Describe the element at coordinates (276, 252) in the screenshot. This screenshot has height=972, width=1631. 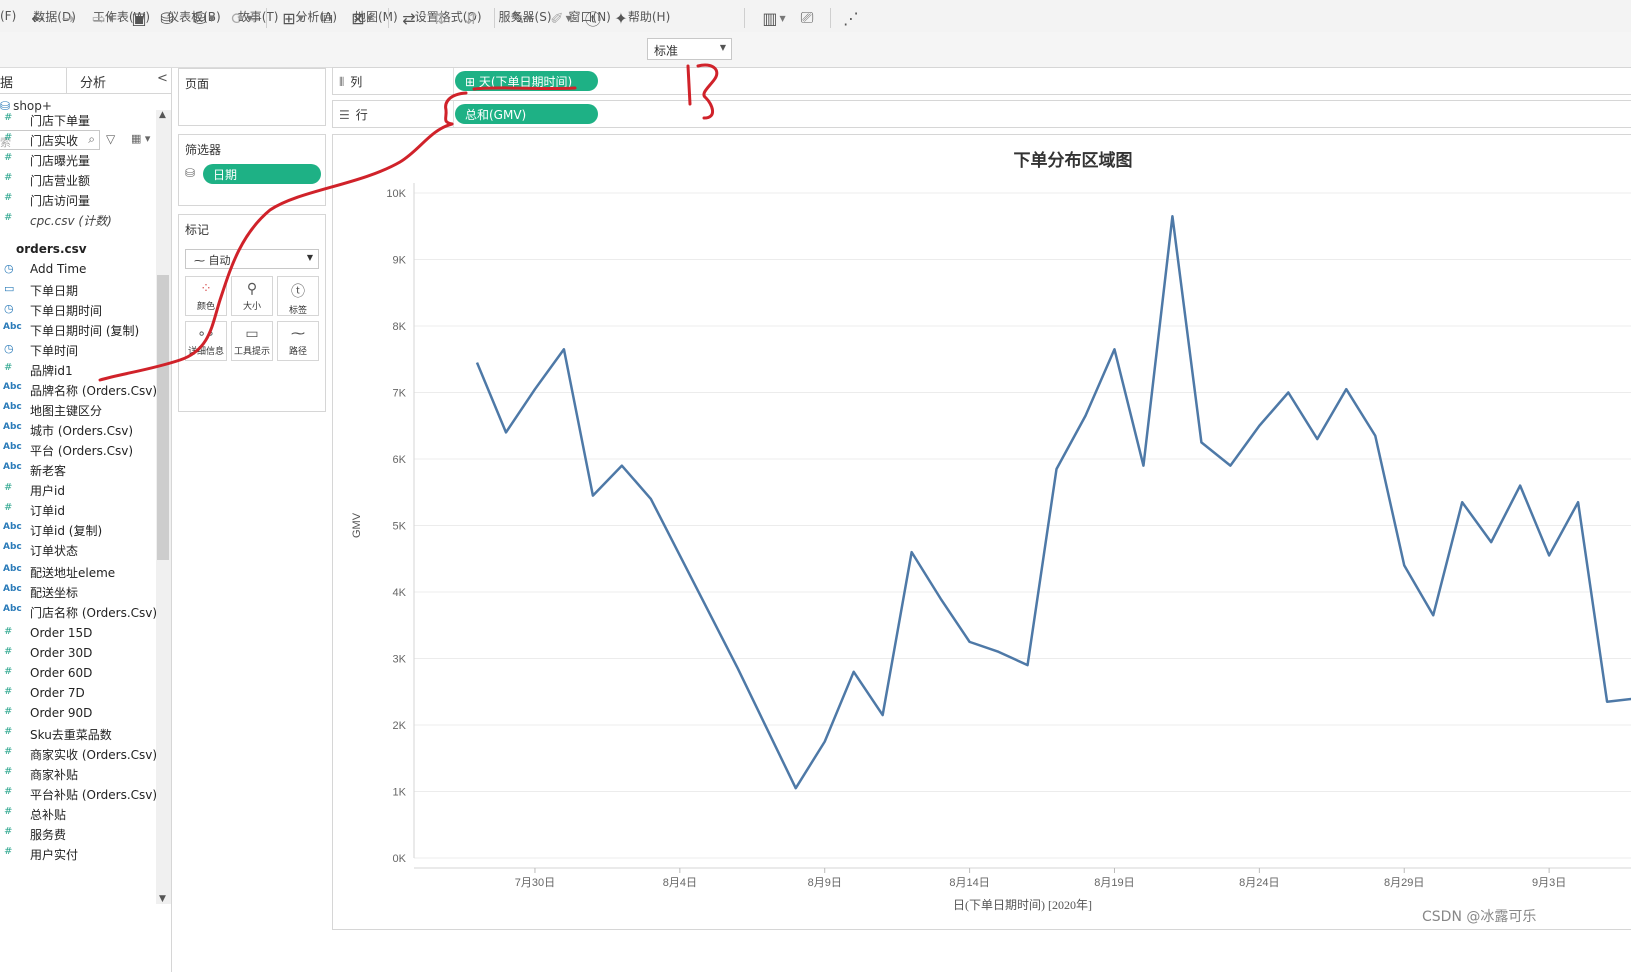
I see `annotation-arrow-curve` at that location.